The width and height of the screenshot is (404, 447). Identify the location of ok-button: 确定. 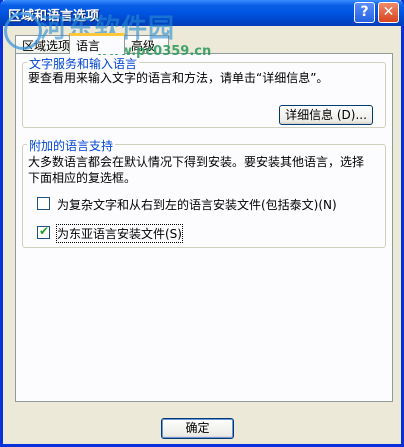
(197, 428).